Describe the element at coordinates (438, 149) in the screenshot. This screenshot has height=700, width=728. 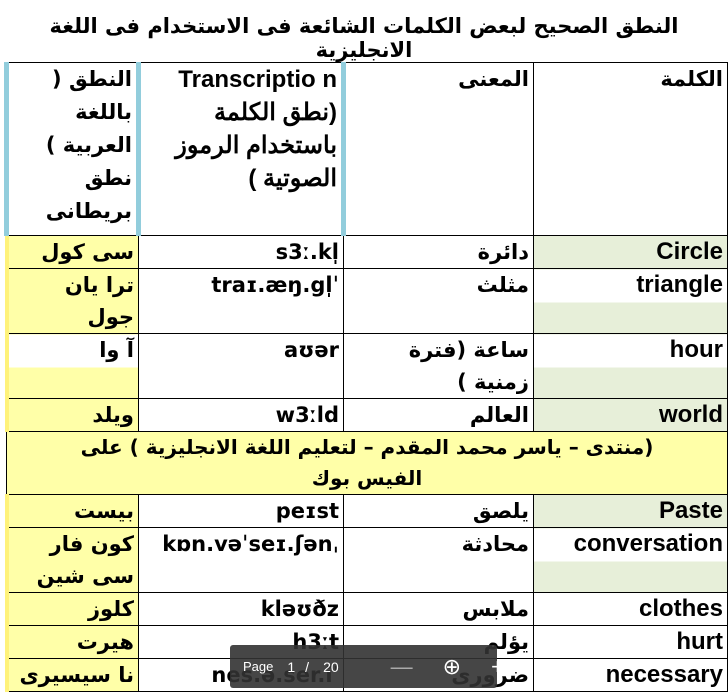
I see `header-meaning: المعنى` at that location.